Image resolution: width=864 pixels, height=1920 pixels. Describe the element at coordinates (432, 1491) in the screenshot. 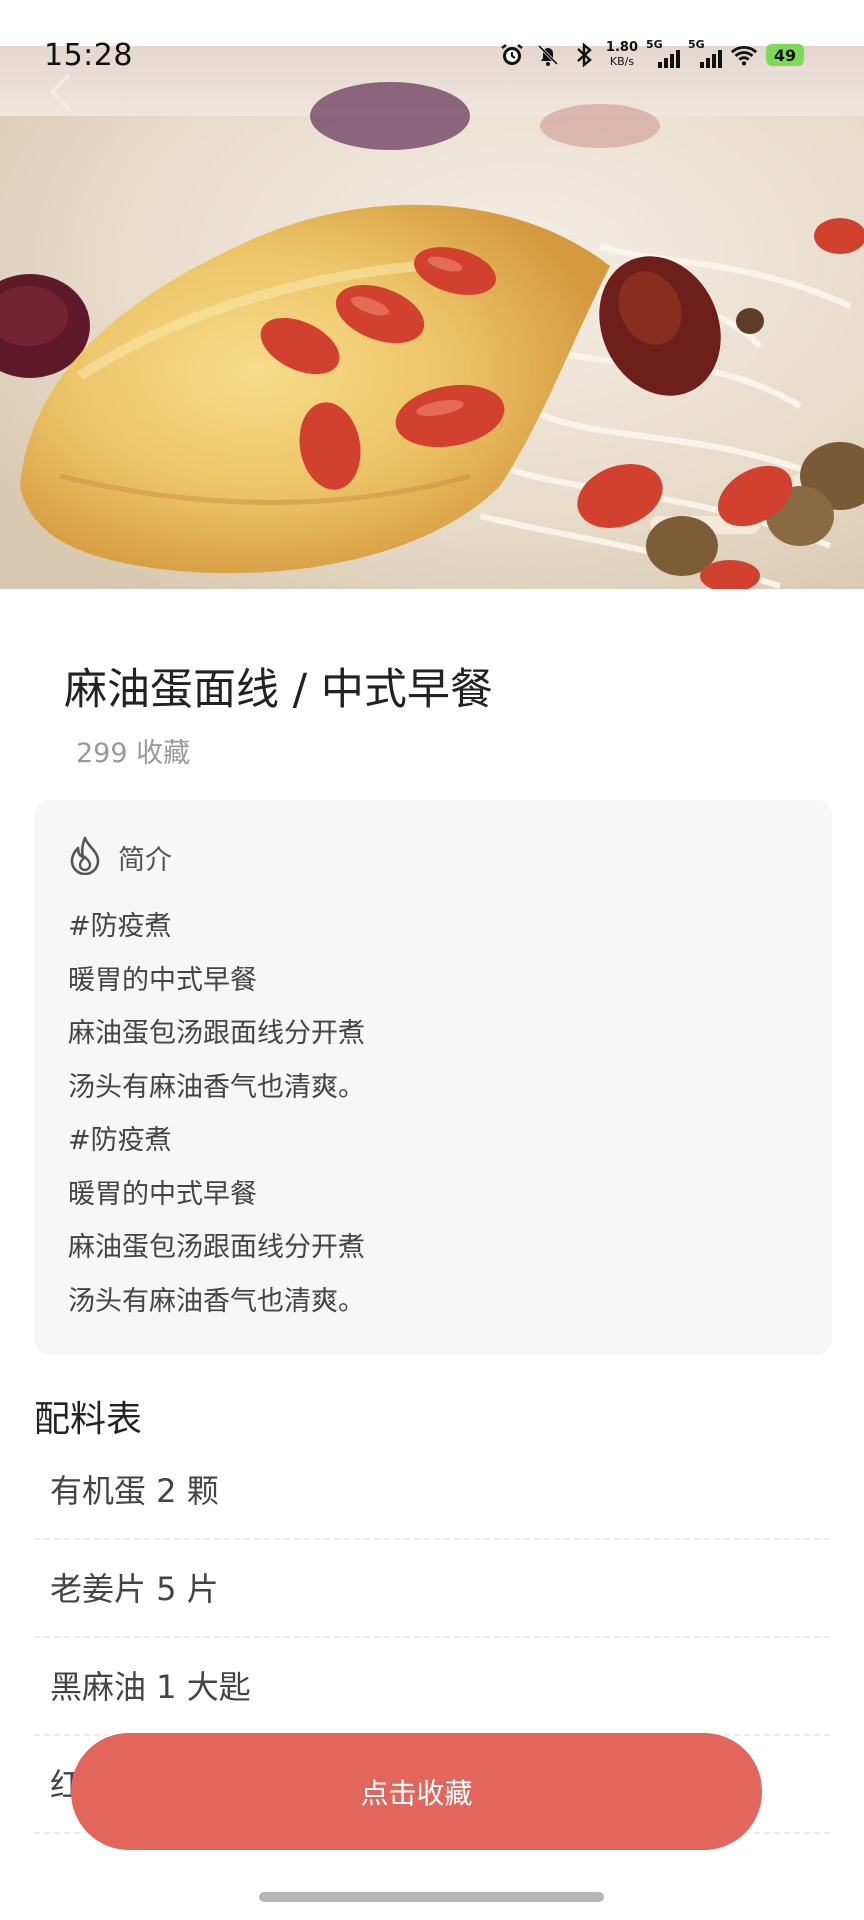

I see `ingredient-item: 有机蛋 2 颗` at that location.